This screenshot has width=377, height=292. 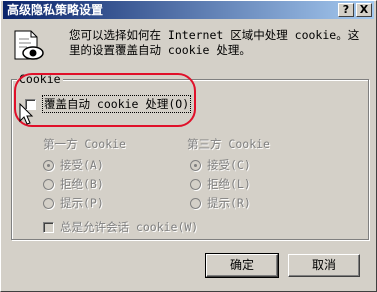 I want to click on third-party-block: 拒绝(L), so click(x=220, y=184).